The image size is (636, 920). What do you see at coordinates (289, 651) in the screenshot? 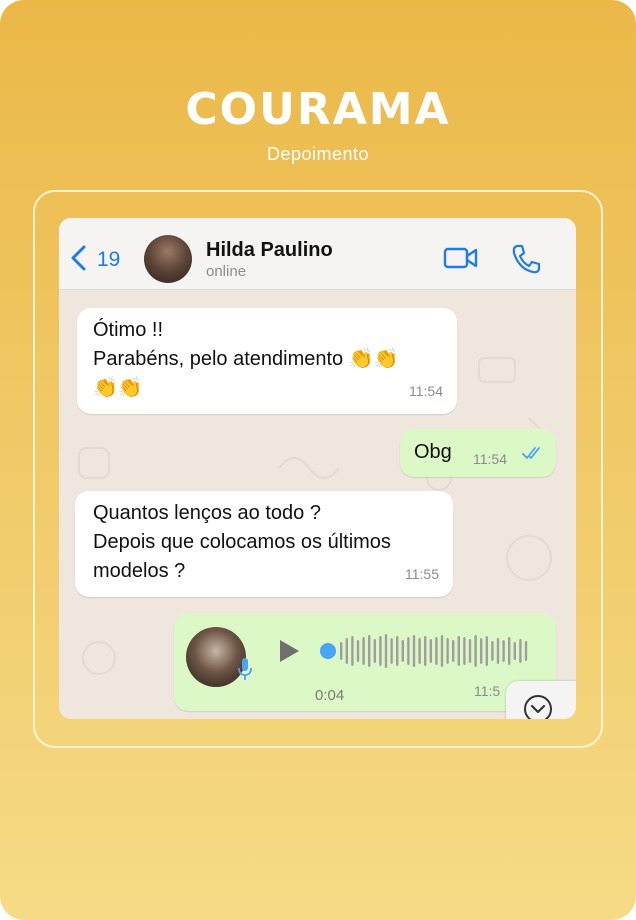
I see `play-icon` at bounding box center [289, 651].